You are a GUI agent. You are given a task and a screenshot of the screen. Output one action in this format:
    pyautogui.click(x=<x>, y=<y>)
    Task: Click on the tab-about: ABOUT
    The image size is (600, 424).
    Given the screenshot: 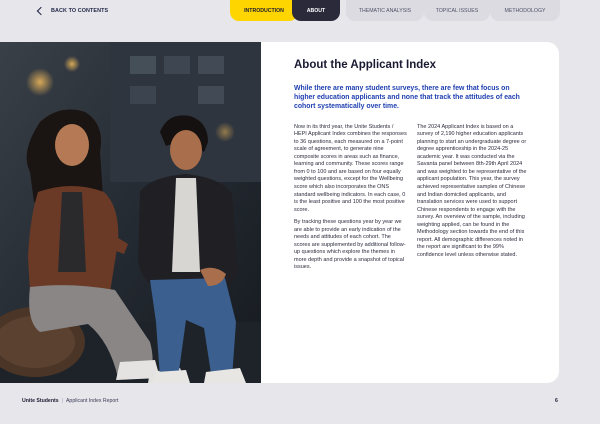 What is the action you would take?
    pyautogui.click(x=316, y=10)
    